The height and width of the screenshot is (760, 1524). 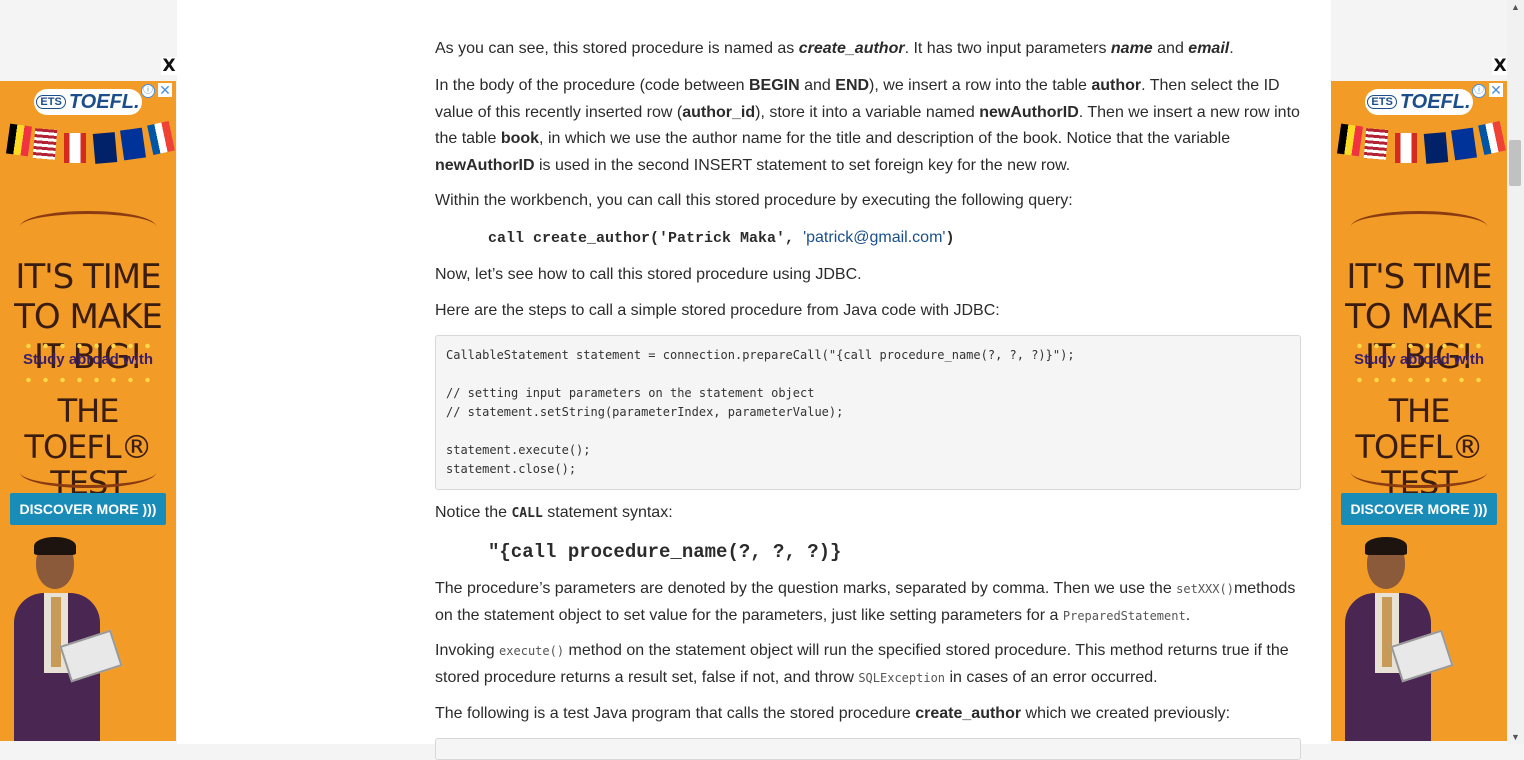 What do you see at coordinates (554, 512) in the screenshot?
I see `paragraph: Notice the CALL statement syntax:` at bounding box center [554, 512].